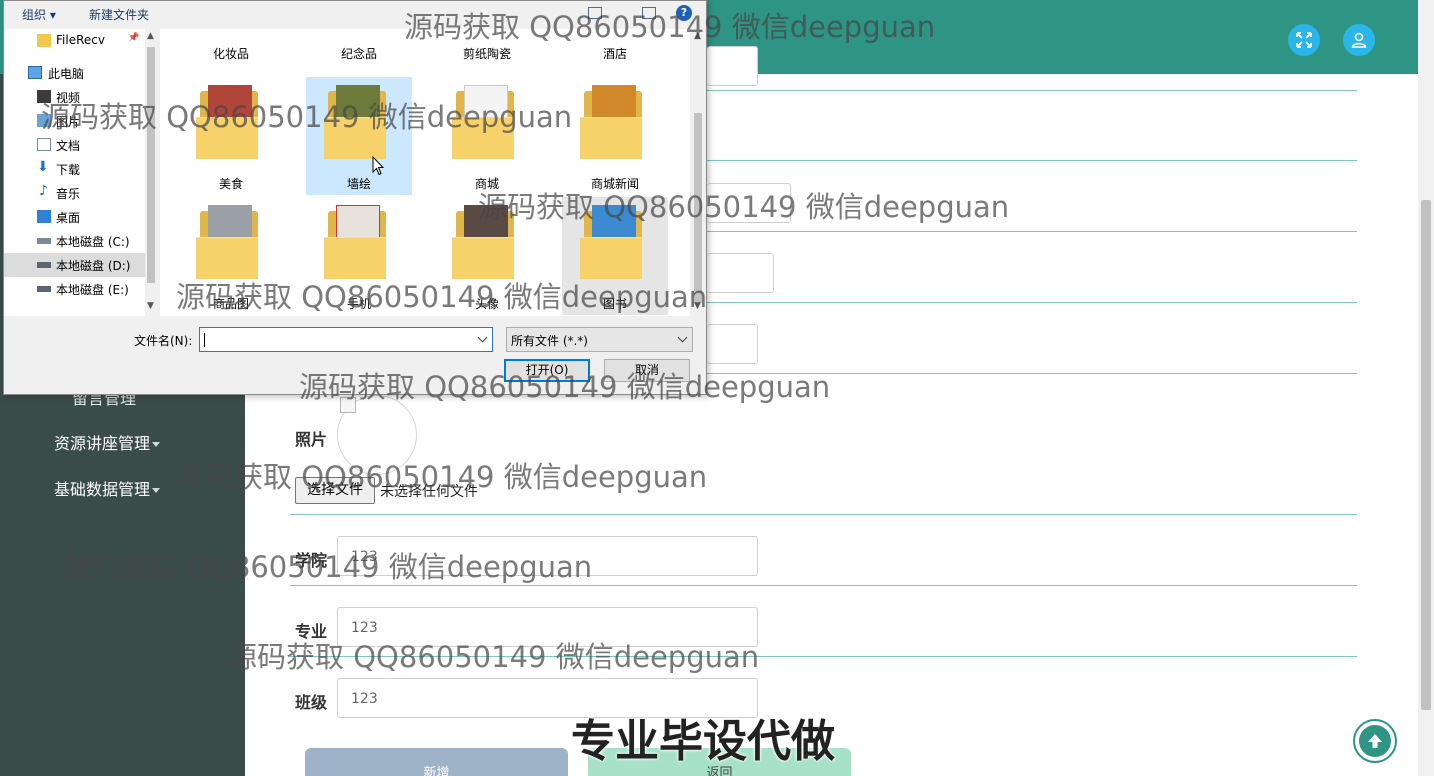  What do you see at coordinates (74, 289) in the screenshot?
I see `nav-item-drive-e: 本地磁盘 (E:)` at bounding box center [74, 289].